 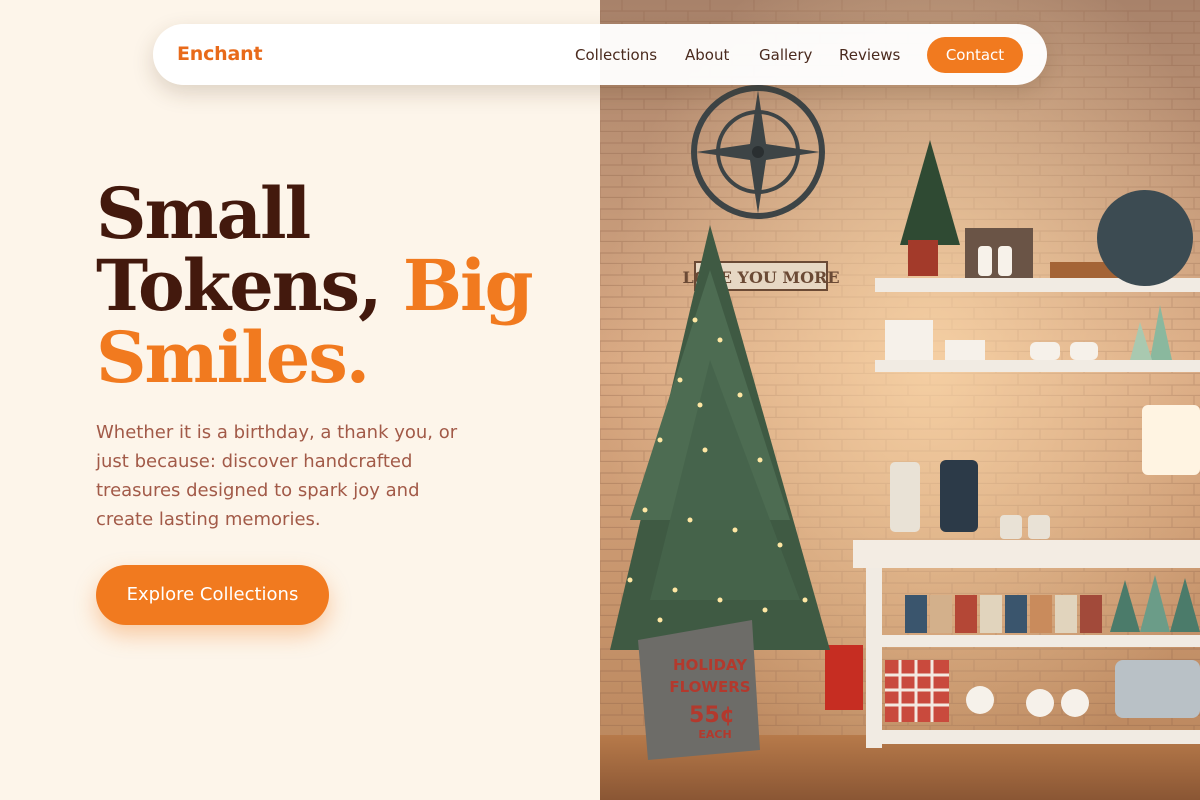 What do you see at coordinates (975, 55) in the screenshot?
I see `contact-button: Contact` at bounding box center [975, 55].